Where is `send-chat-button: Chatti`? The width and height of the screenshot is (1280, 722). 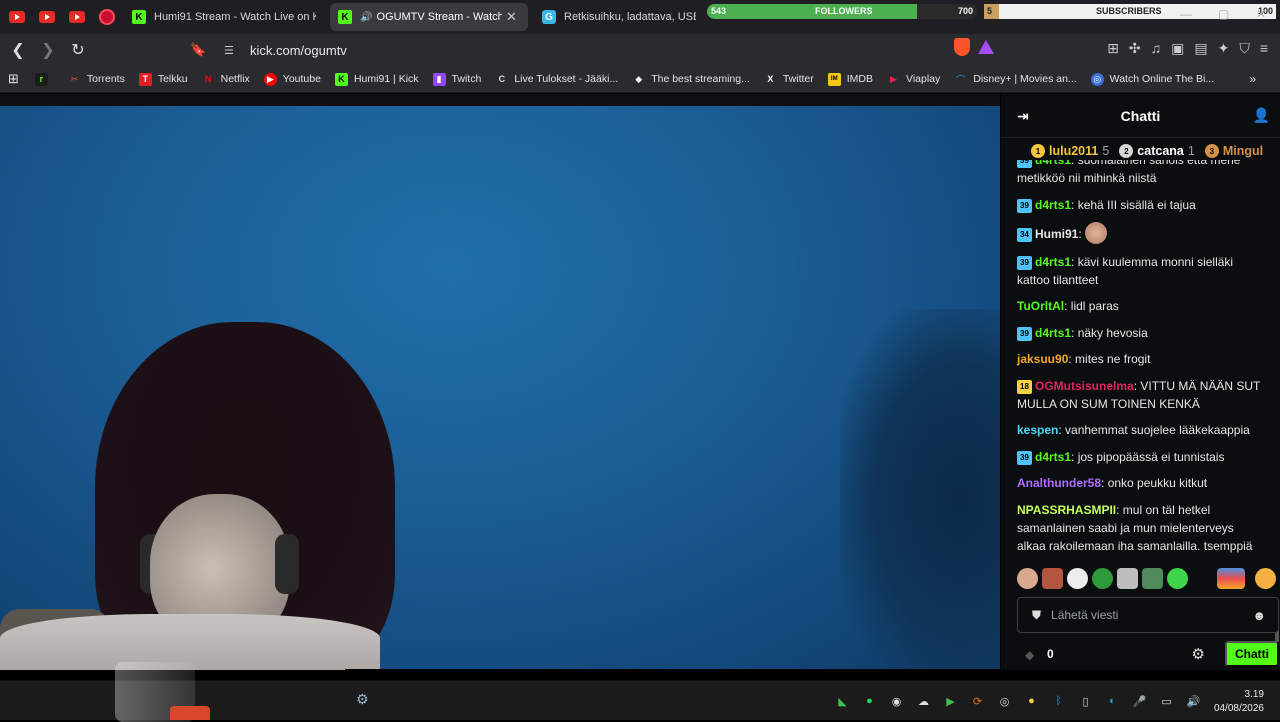 send-chat-button: Chatti is located at coordinates (1252, 654).